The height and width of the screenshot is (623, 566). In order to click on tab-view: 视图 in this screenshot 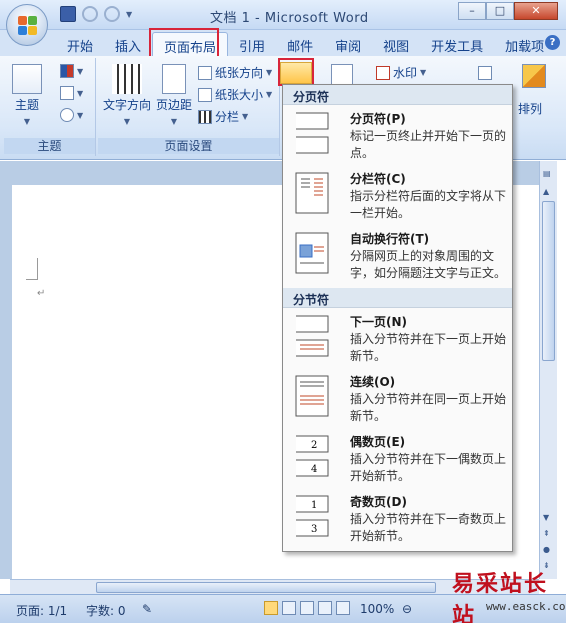, I will do `click(396, 44)`.